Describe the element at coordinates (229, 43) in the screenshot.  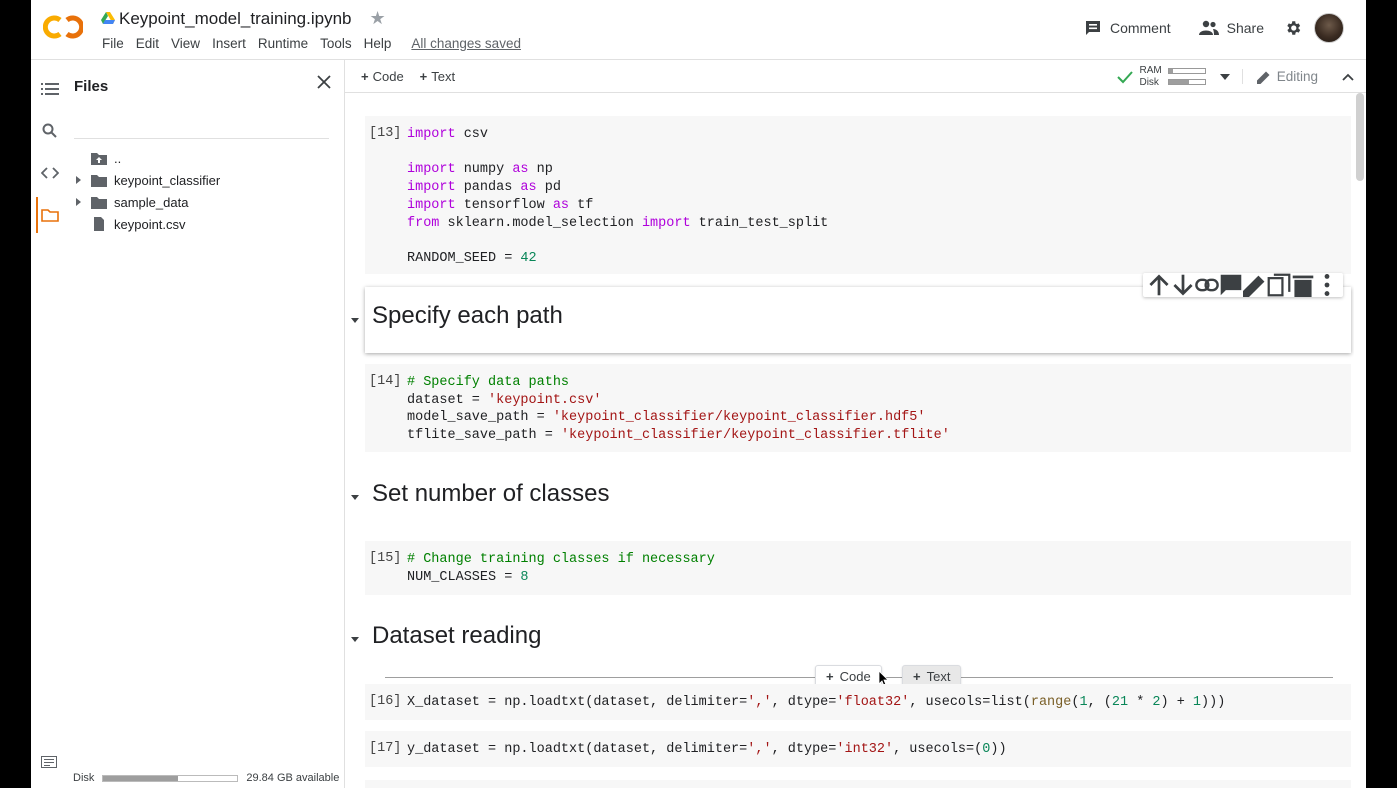
I see `menu-insert: Insert` at that location.